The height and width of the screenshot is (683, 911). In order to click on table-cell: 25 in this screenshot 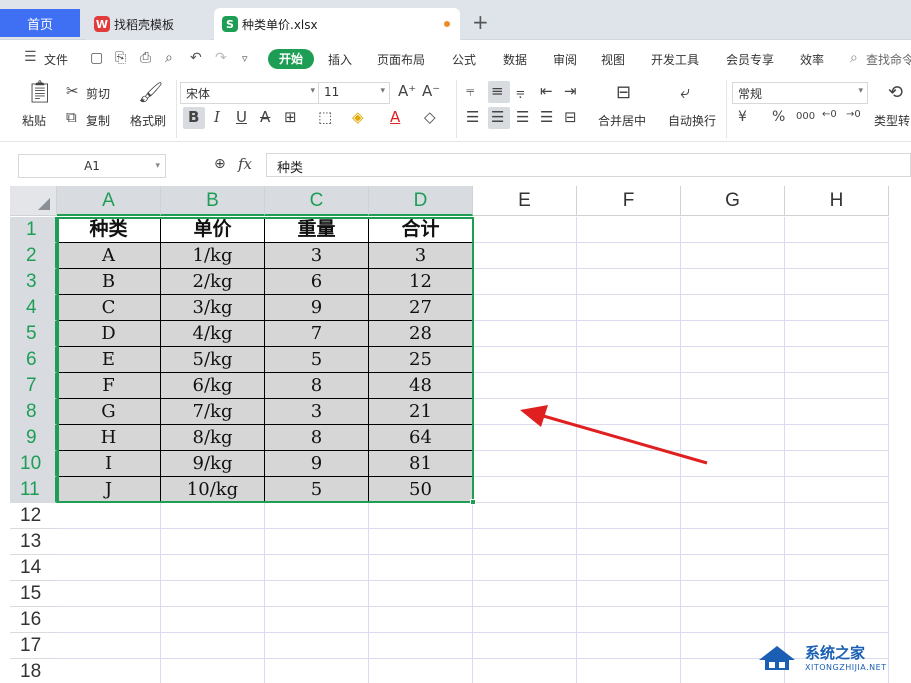, I will do `click(421, 360)`.